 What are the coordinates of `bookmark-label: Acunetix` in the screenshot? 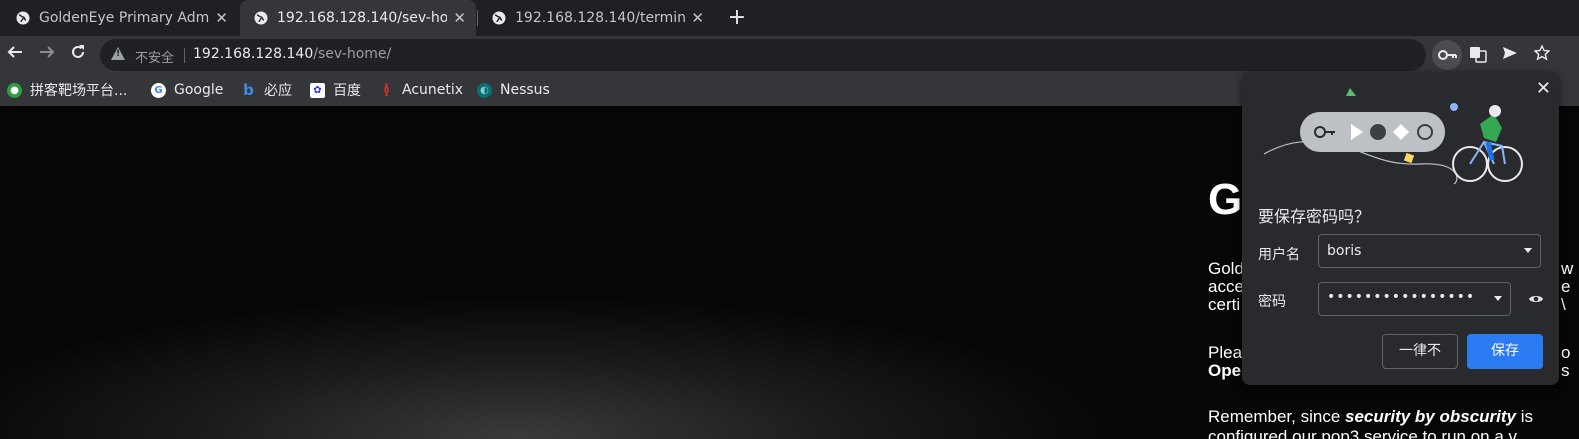 It's located at (433, 90).